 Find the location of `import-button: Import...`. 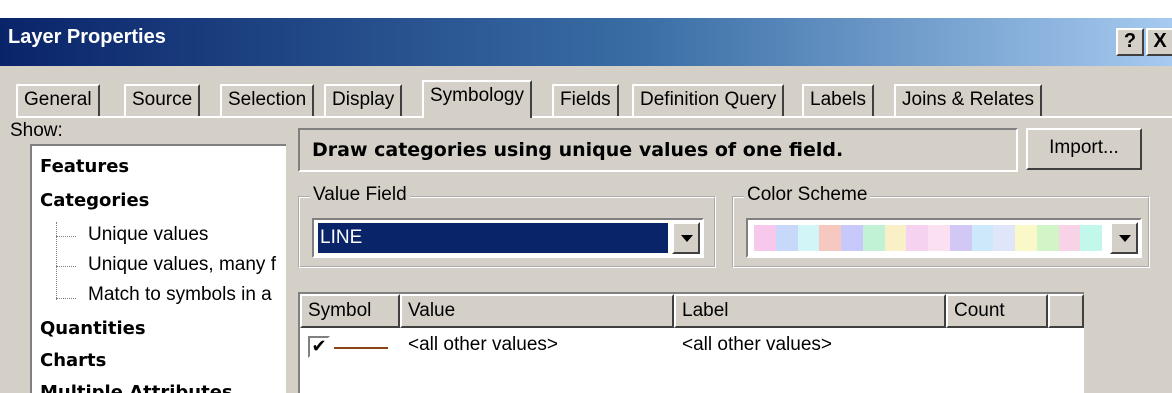

import-button: Import... is located at coordinates (1084, 149).